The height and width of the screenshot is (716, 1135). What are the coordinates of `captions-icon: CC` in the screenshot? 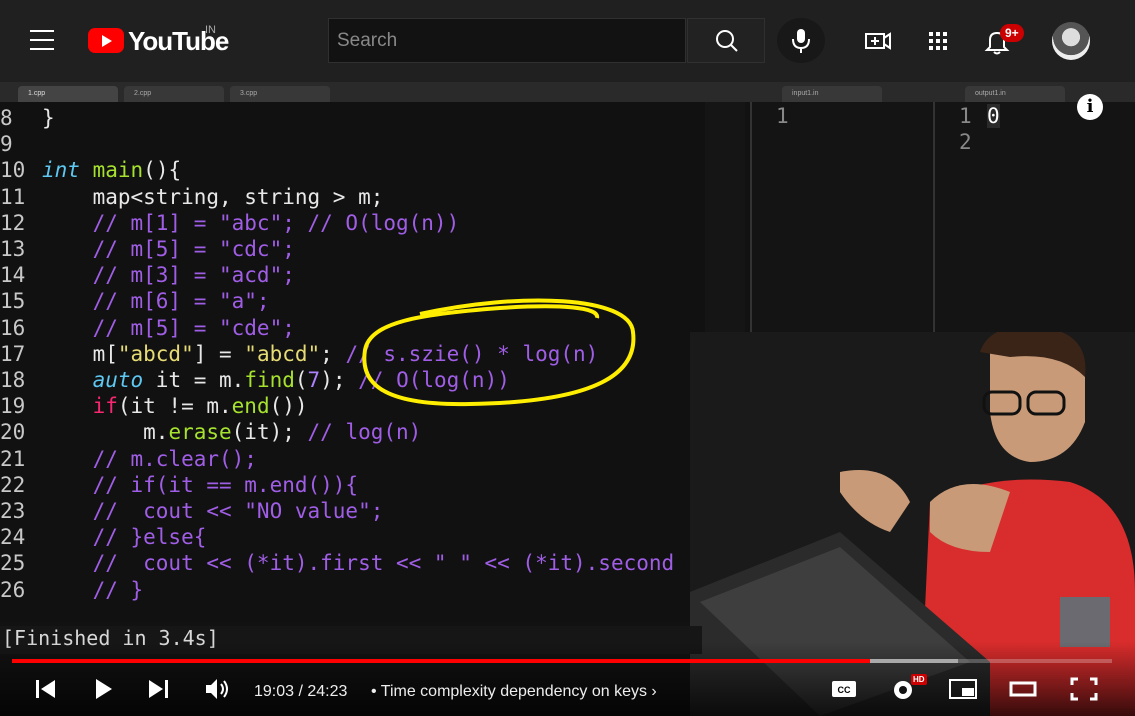 It's located at (844, 689).